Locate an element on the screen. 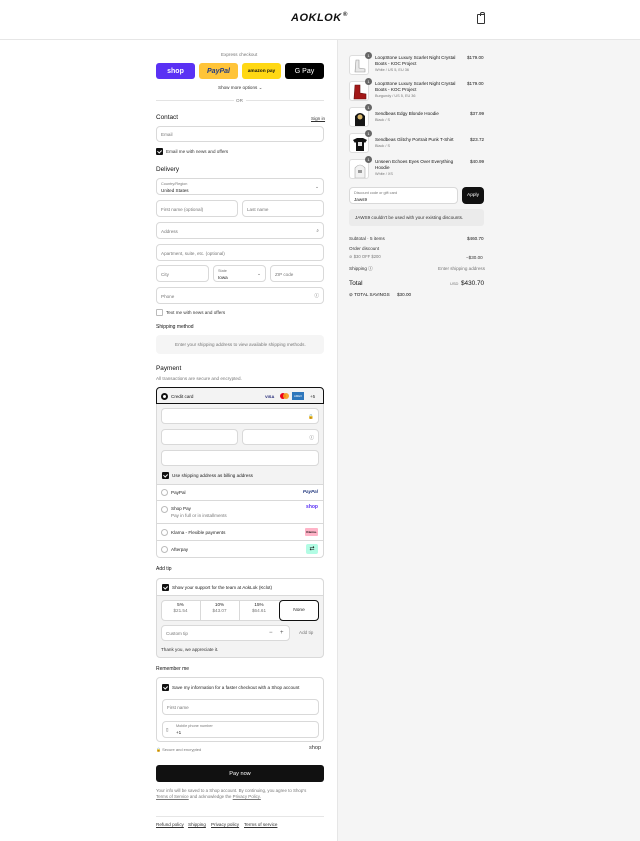  last-name-field: Last name is located at coordinates (283, 208).